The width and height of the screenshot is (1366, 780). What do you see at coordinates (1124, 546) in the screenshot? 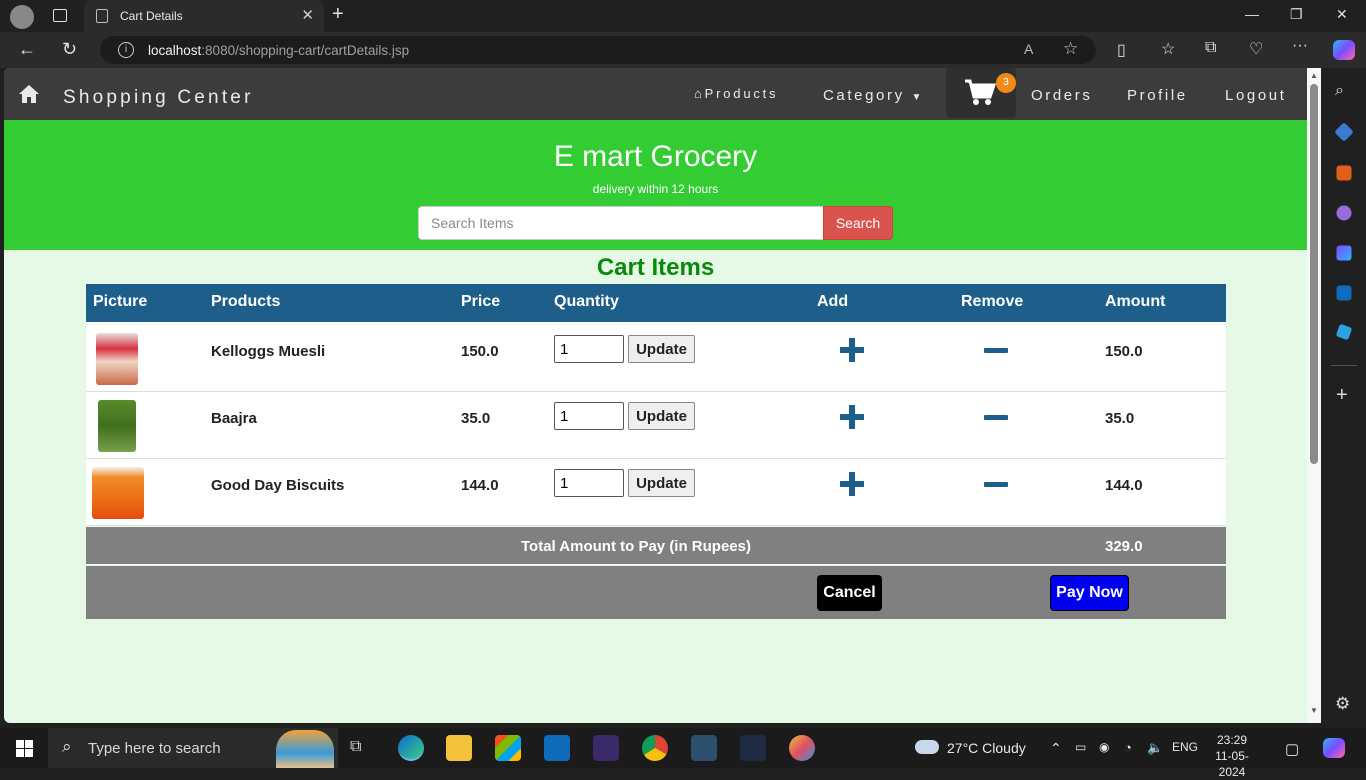
I see `total-amount: 329.0` at bounding box center [1124, 546].